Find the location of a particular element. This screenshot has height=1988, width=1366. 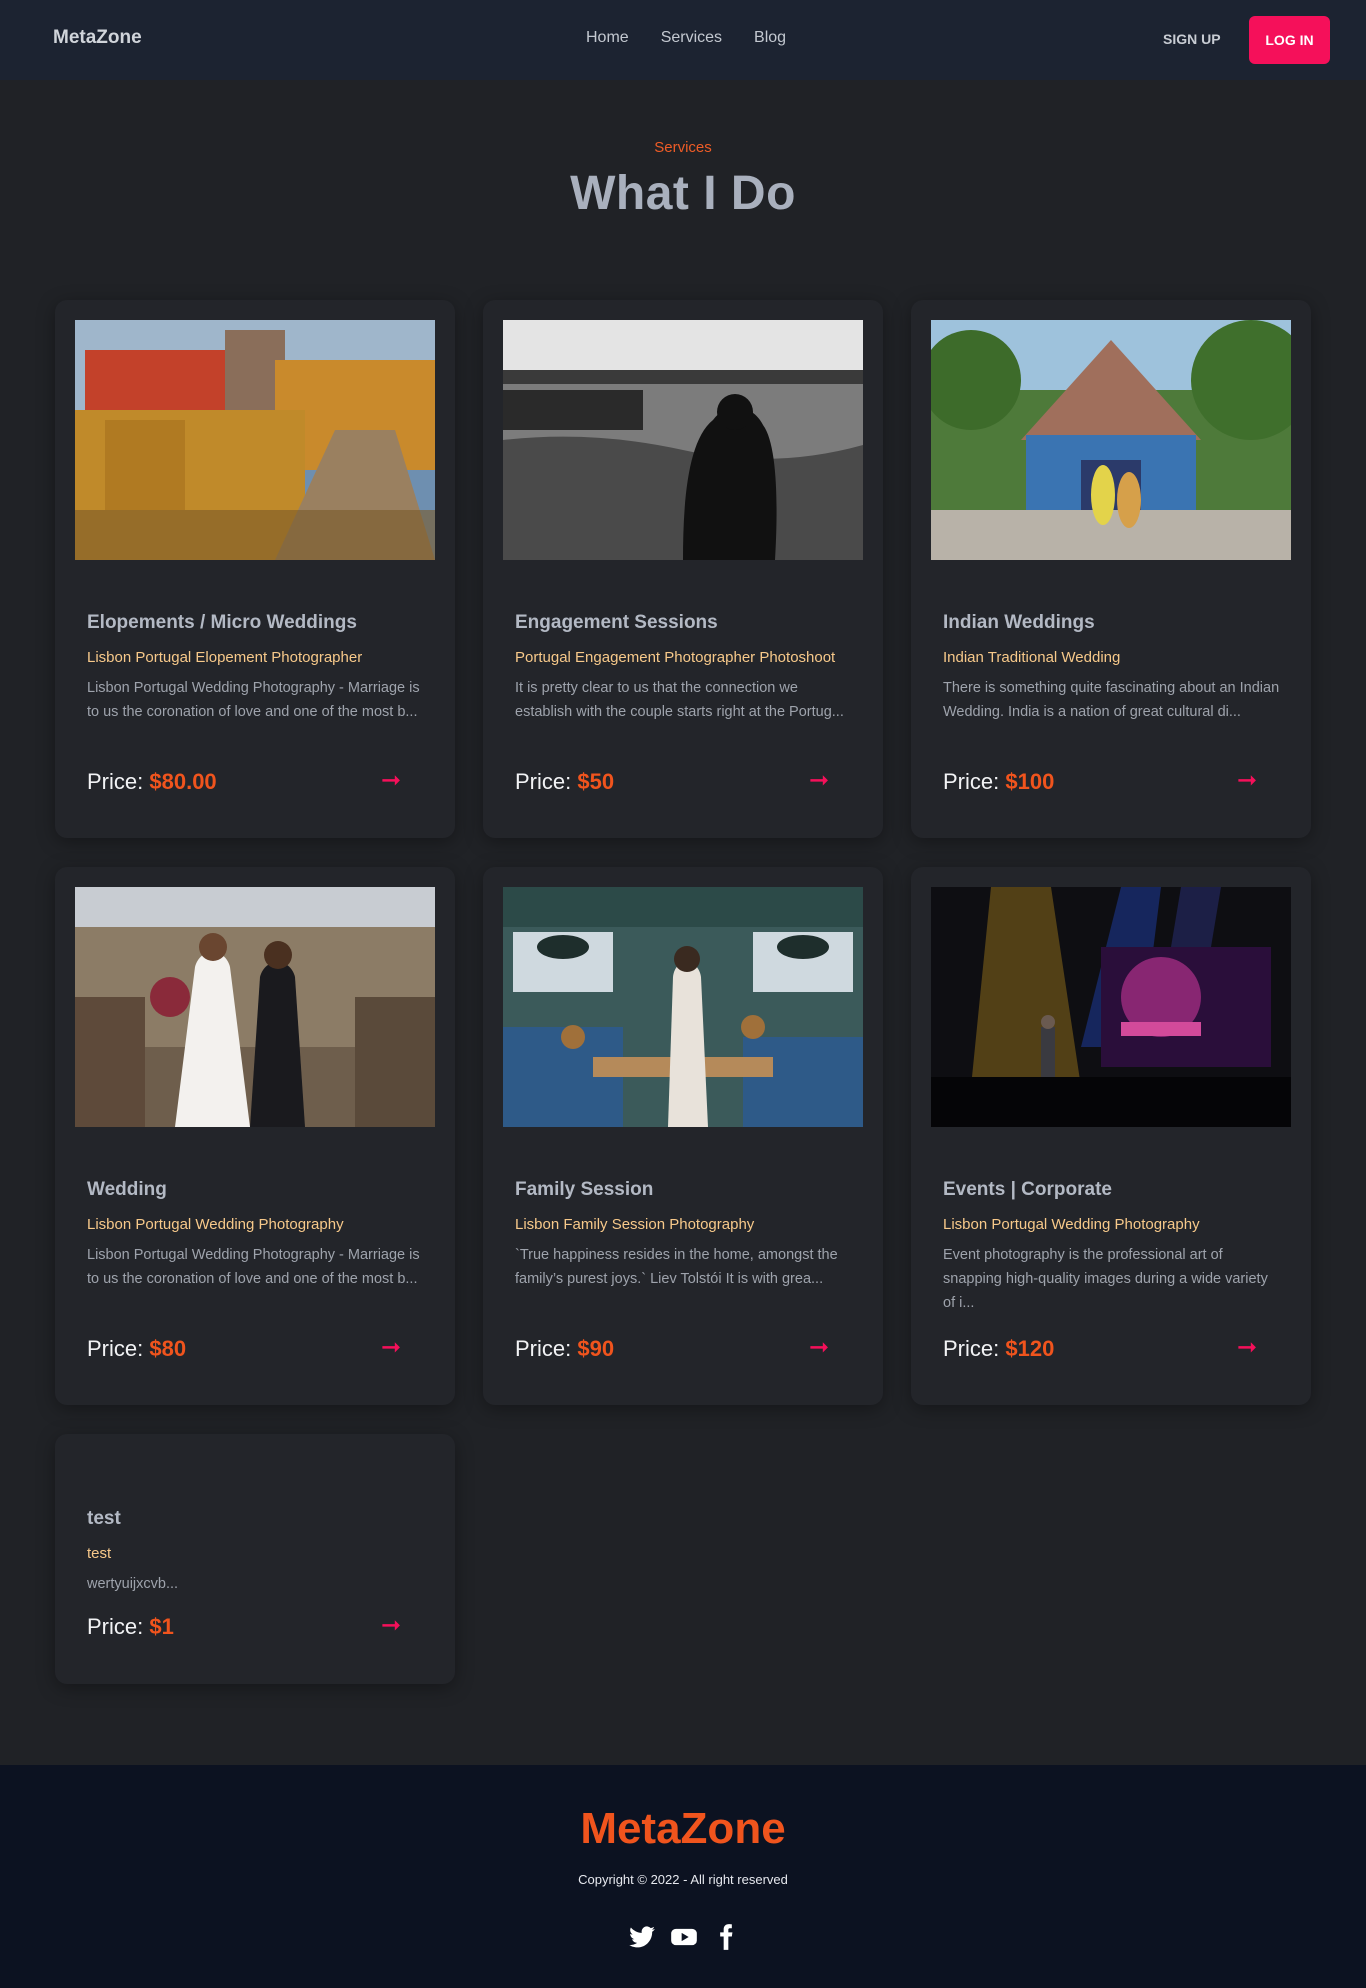

card-subtitle: Indian Traditional Wedding is located at coordinates (1032, 657).